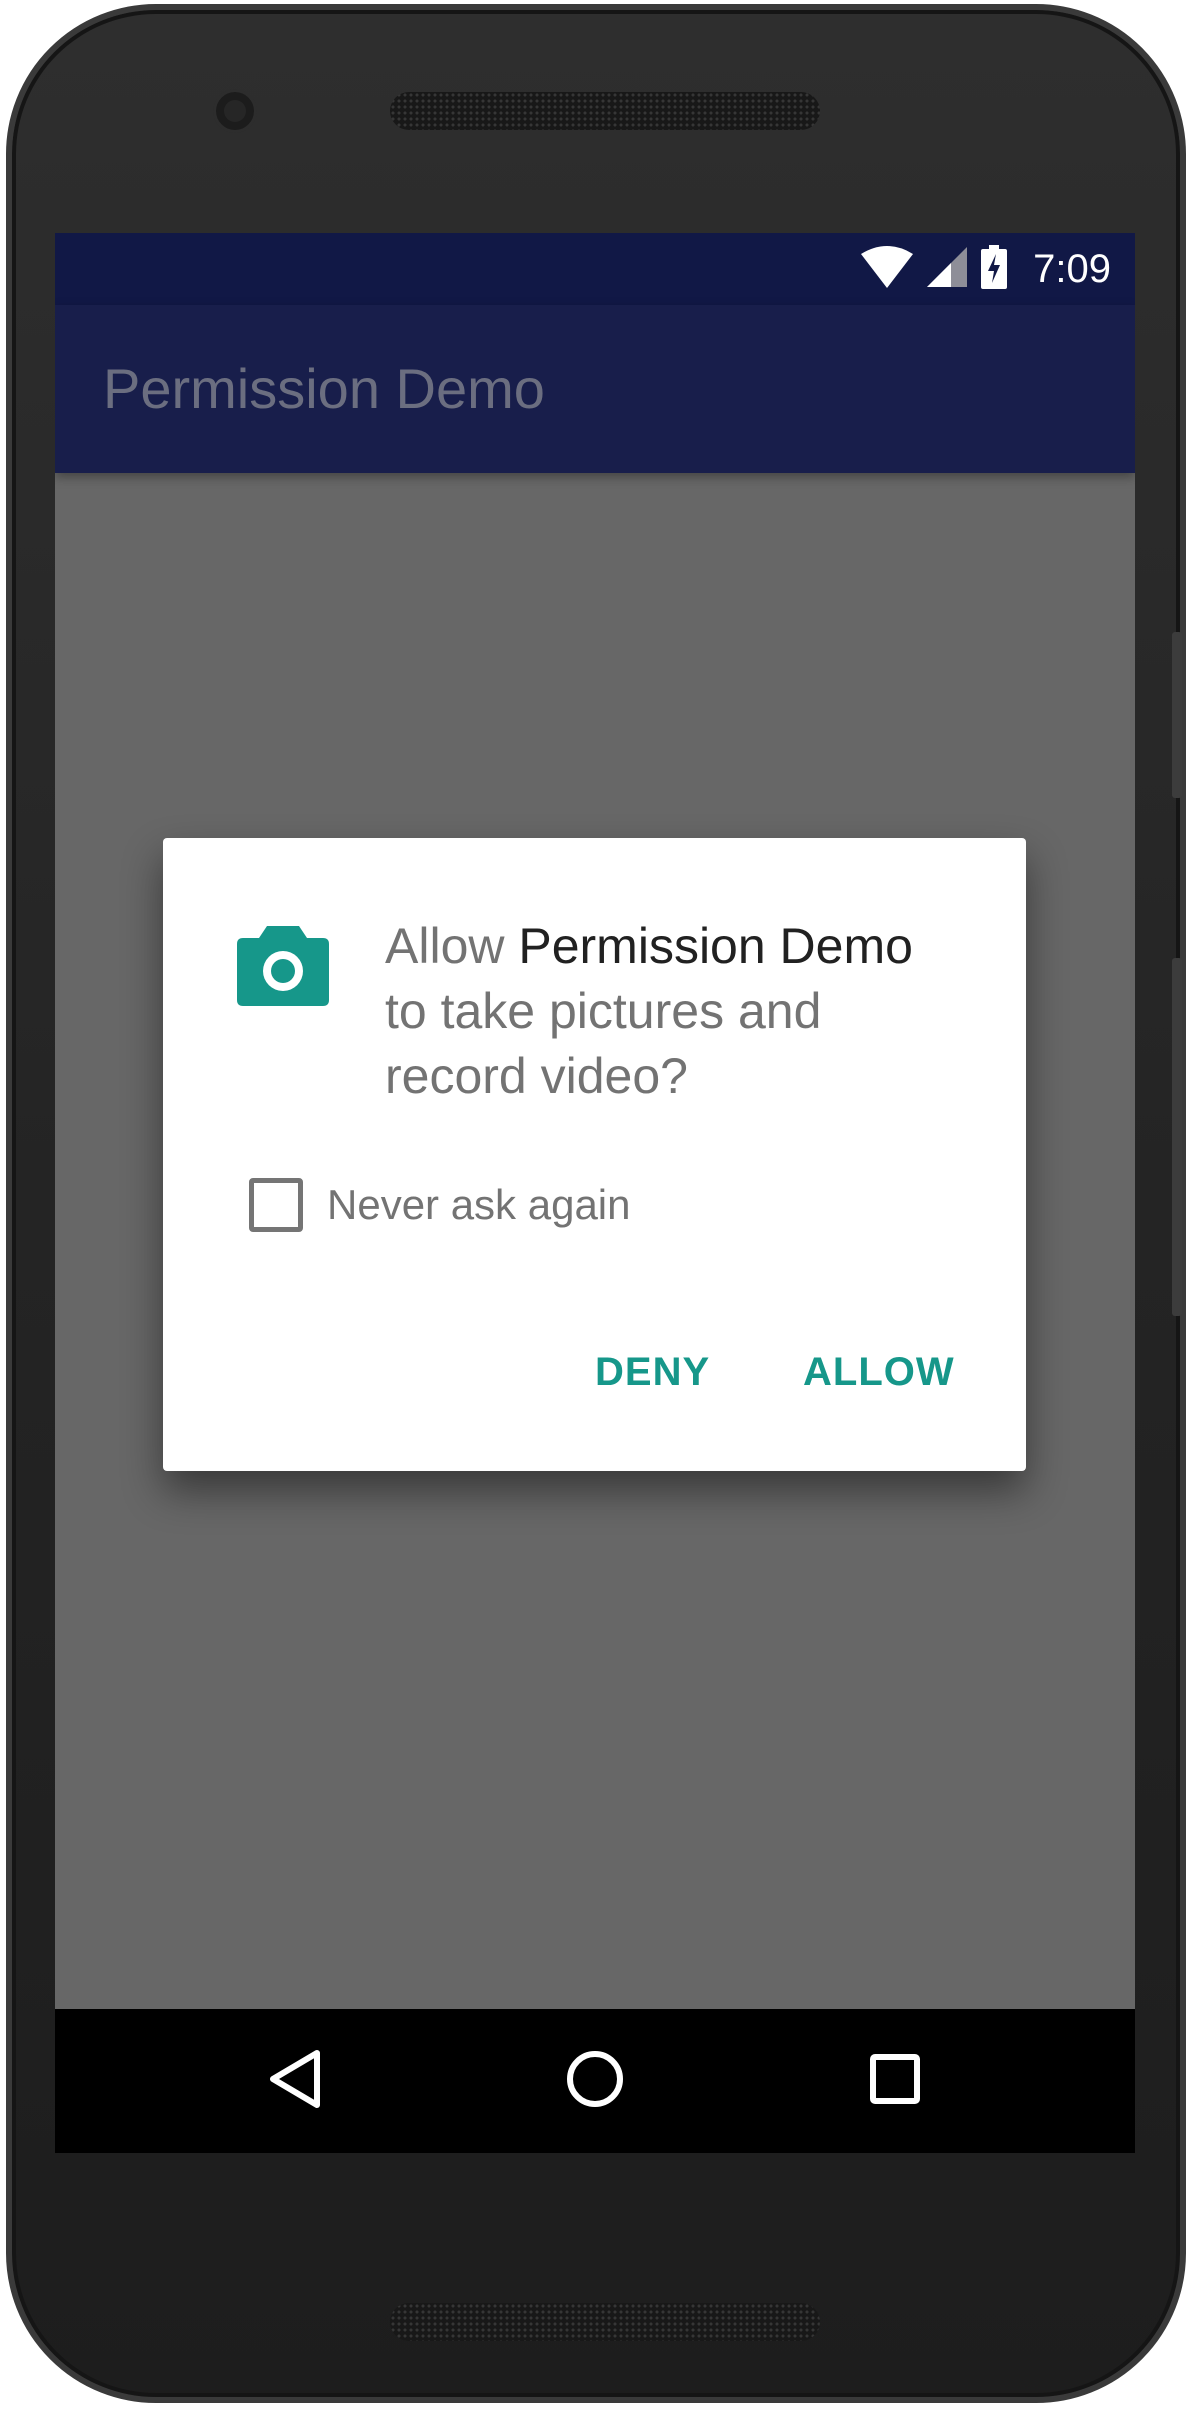  What do you see at coordinates (652, 1372) in the screenshot?
I see `deny-button: DENY` at bounding box center [652, 1372].